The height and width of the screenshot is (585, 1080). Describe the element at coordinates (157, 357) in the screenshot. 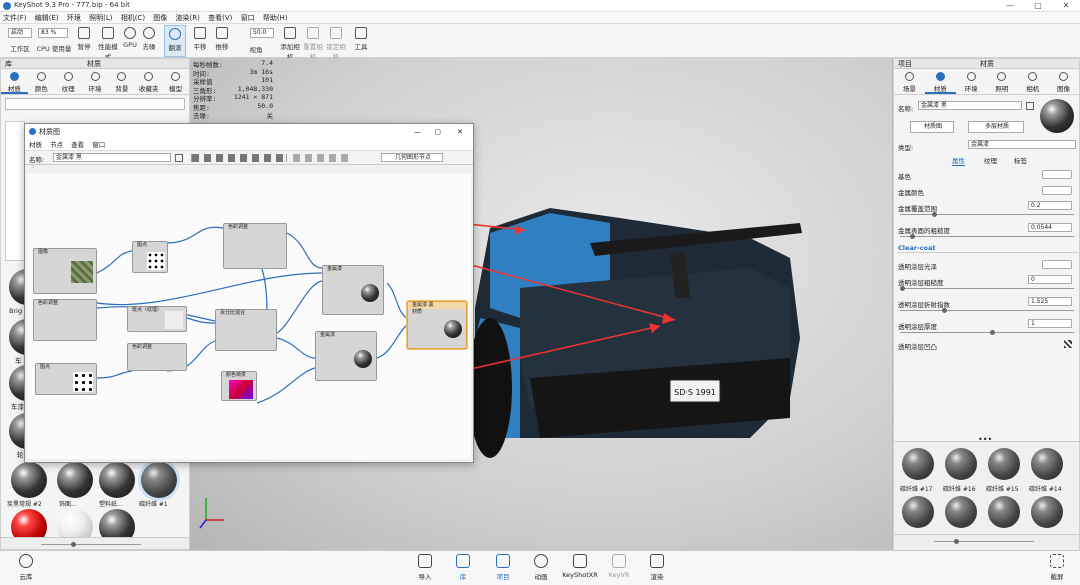

I see `node-color-adjust-3: 色彩调整` at that location.